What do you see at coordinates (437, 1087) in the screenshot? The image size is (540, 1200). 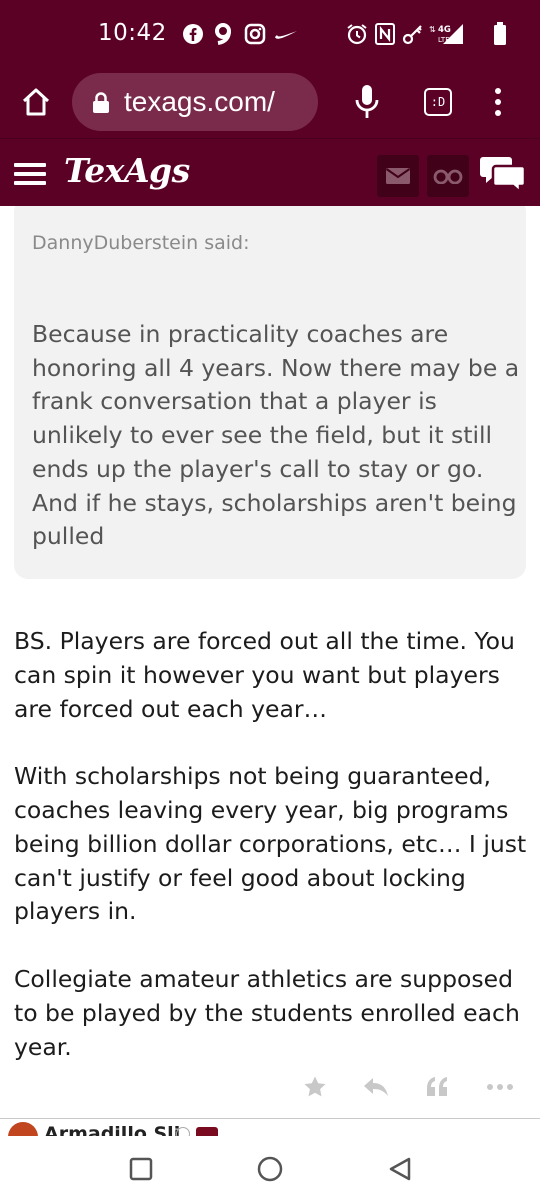 I see `quote-icon` at bounding box center [437, 1087].